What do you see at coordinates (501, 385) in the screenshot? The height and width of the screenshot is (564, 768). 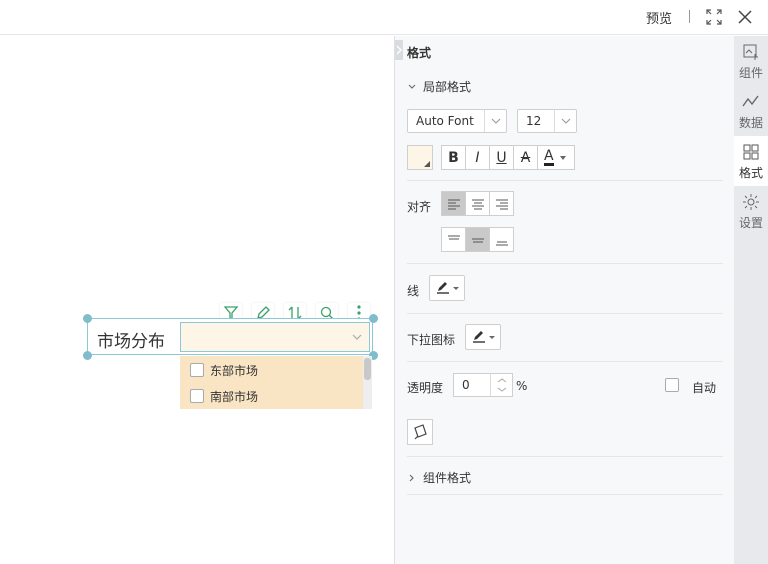 I see `opacity-stepper` at bounding box center [501, 385].